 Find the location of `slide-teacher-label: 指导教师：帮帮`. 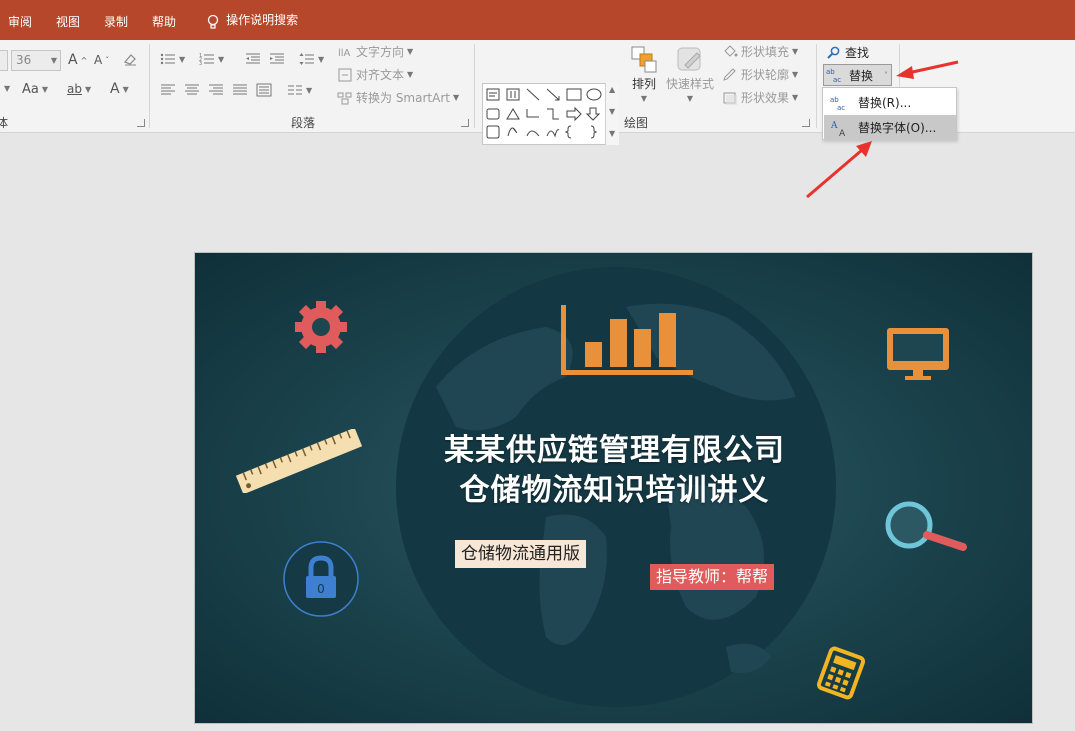

slide-teacher-label: 指导教师：帮帮 is located at coordinates (712, 577).